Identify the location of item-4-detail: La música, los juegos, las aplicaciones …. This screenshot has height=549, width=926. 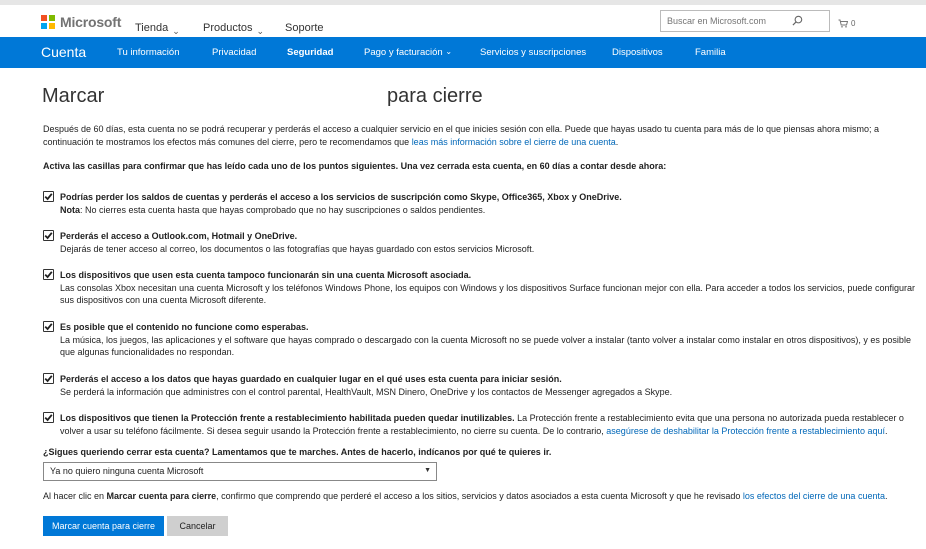
(485, 346).